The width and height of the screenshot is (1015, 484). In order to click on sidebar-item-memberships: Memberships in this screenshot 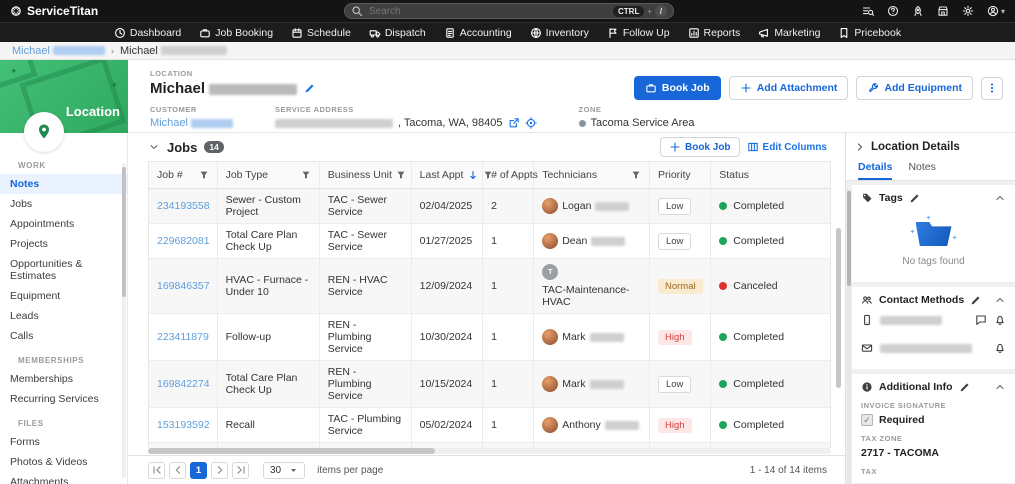, I will do `click(63, 379)`.